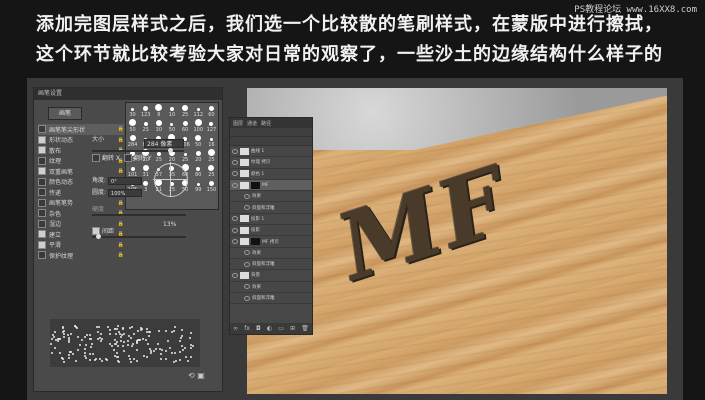 This screenshot has height=400, width=705. Describe the element at coordinates (238, 123) in the screenshot. I see `layers-tab-0: 图层` at that location.